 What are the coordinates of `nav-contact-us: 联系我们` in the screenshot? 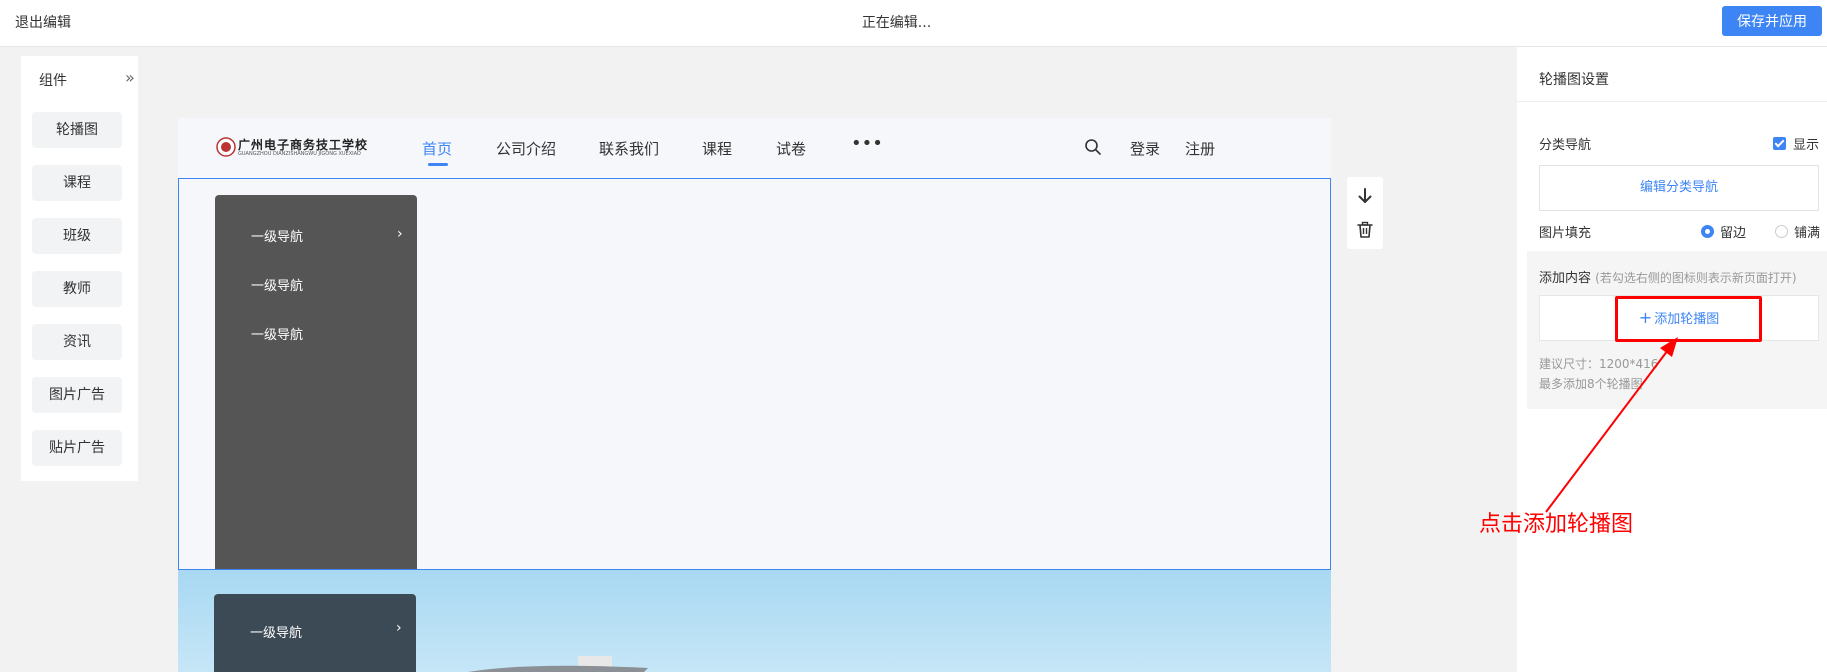 It's located at (629, 148).